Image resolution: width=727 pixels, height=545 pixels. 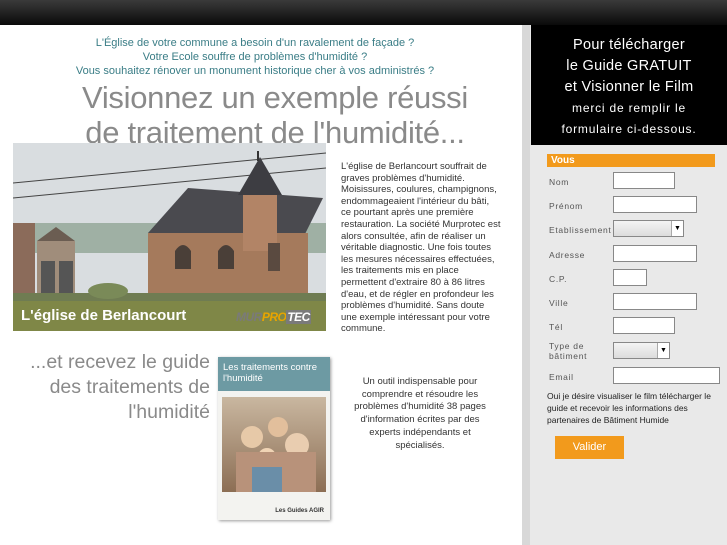 I want to click on type-batiment-select: ▼, so click(x=641, y=350).